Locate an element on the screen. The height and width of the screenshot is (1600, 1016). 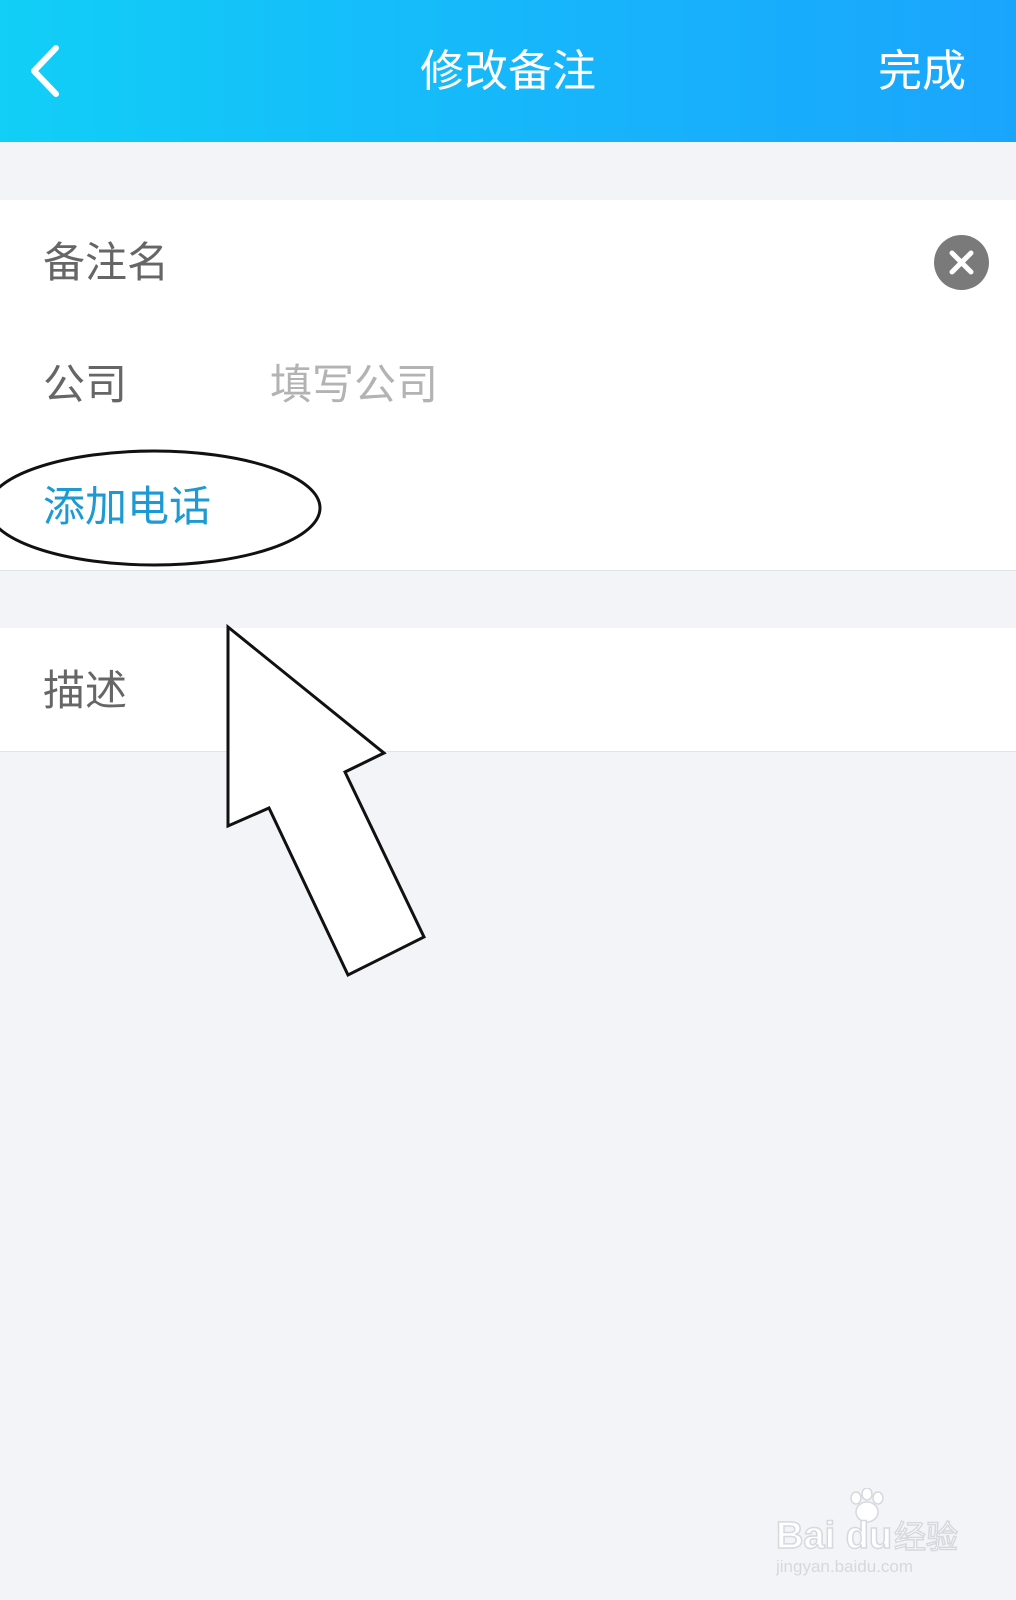
clear-icon is located at coordinates (961, 262).